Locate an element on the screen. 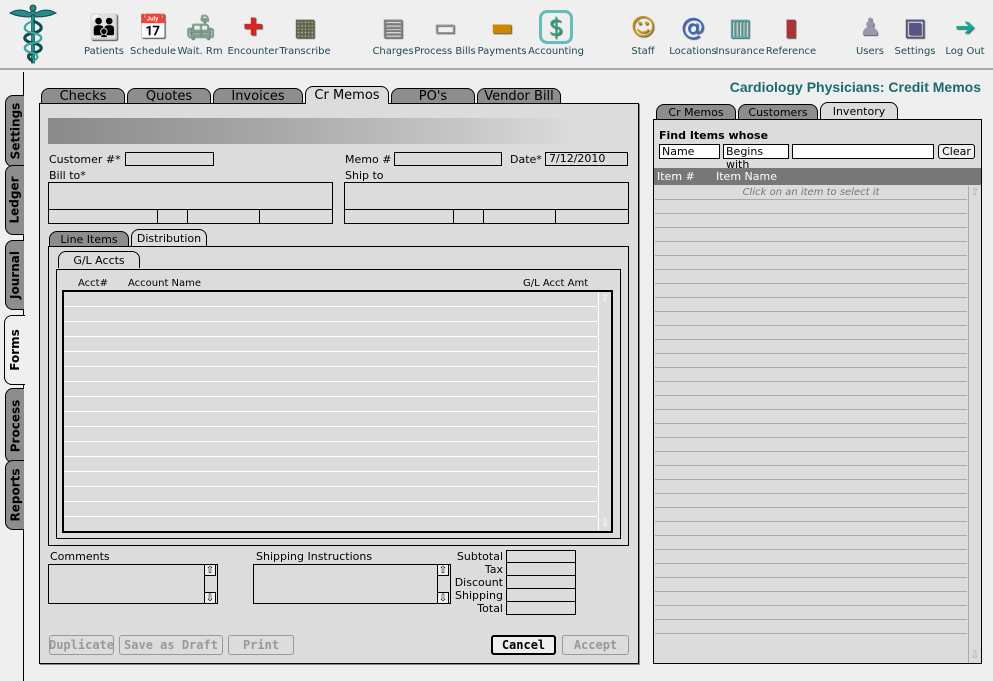 The image size is (993, 681). bill-to-zip is located at coordinates (224, 216).